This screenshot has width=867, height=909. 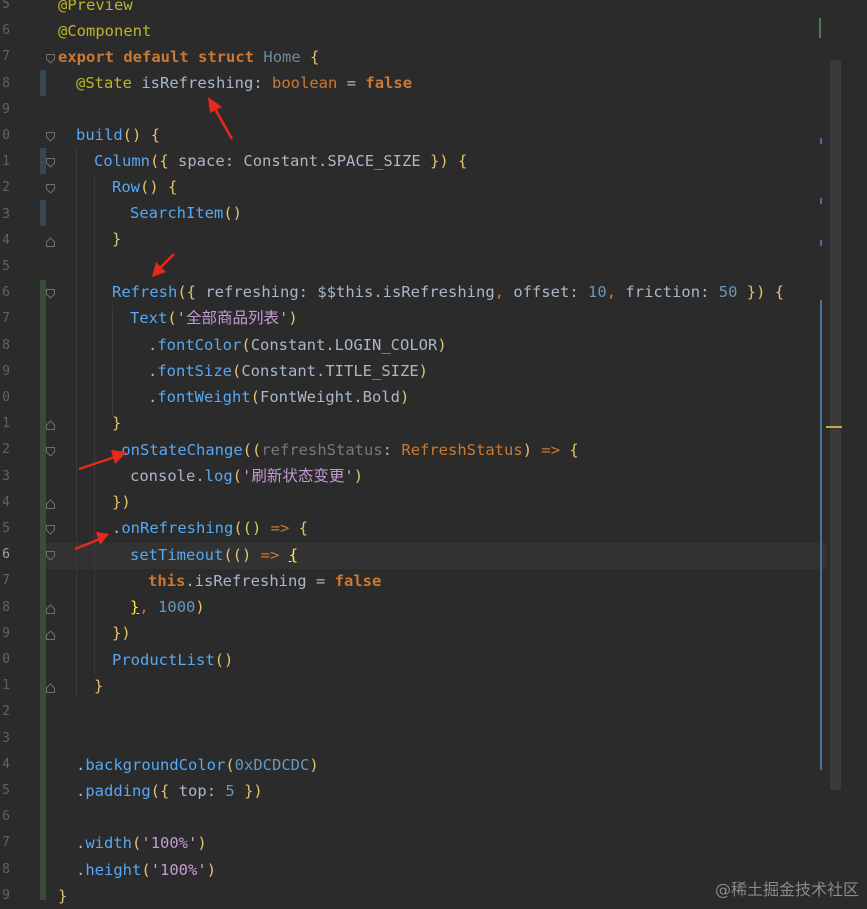 I want to click on code-line-preview: @Preview, so click(x=95, y=7).